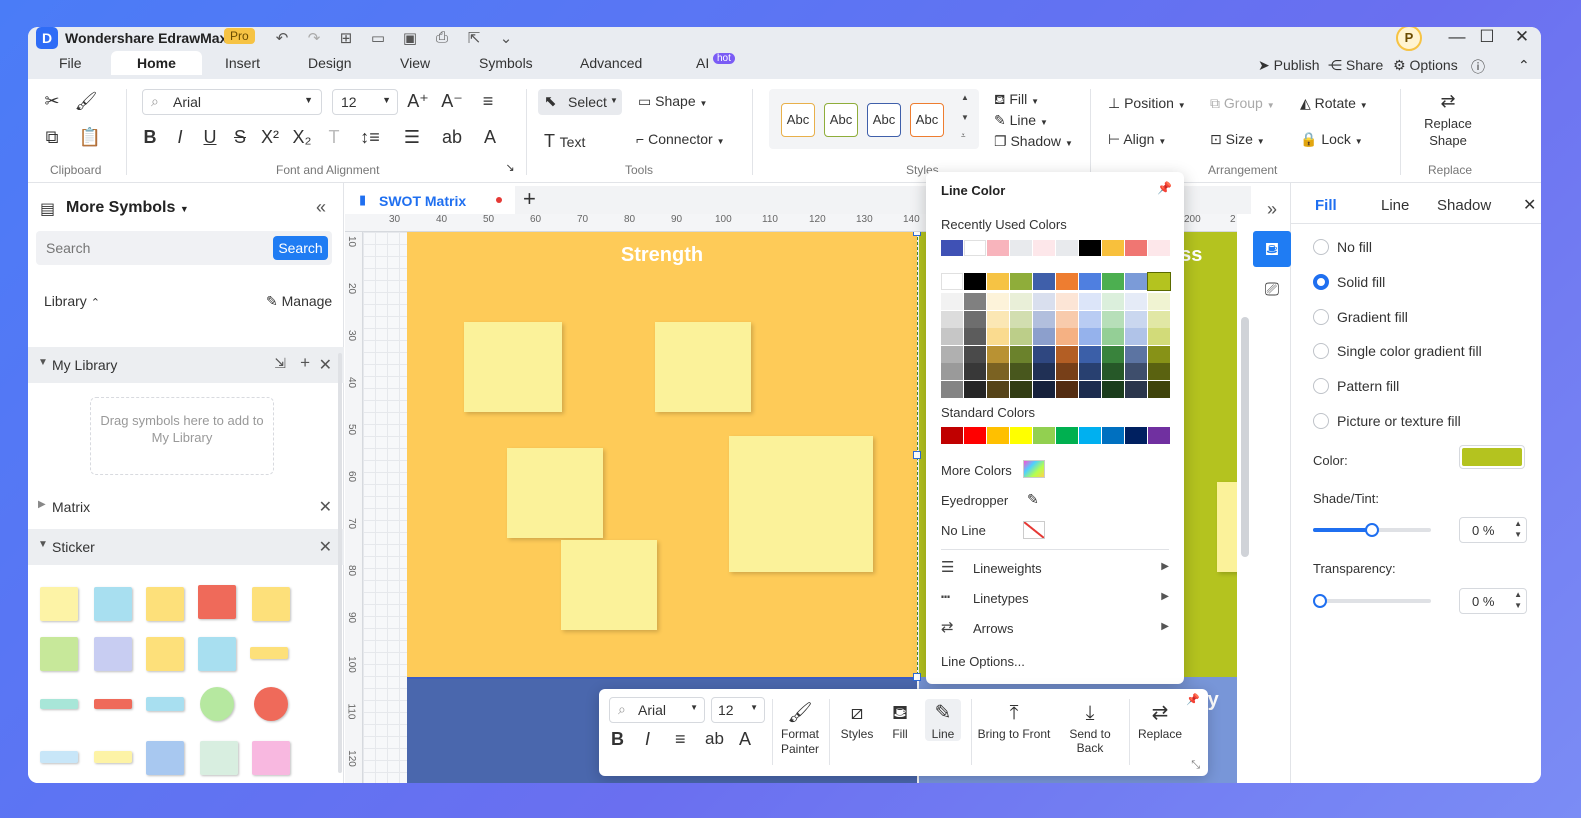 This screenshot has width=1581, height=818. I want to click on text-button: T Text, so click(564, 141).